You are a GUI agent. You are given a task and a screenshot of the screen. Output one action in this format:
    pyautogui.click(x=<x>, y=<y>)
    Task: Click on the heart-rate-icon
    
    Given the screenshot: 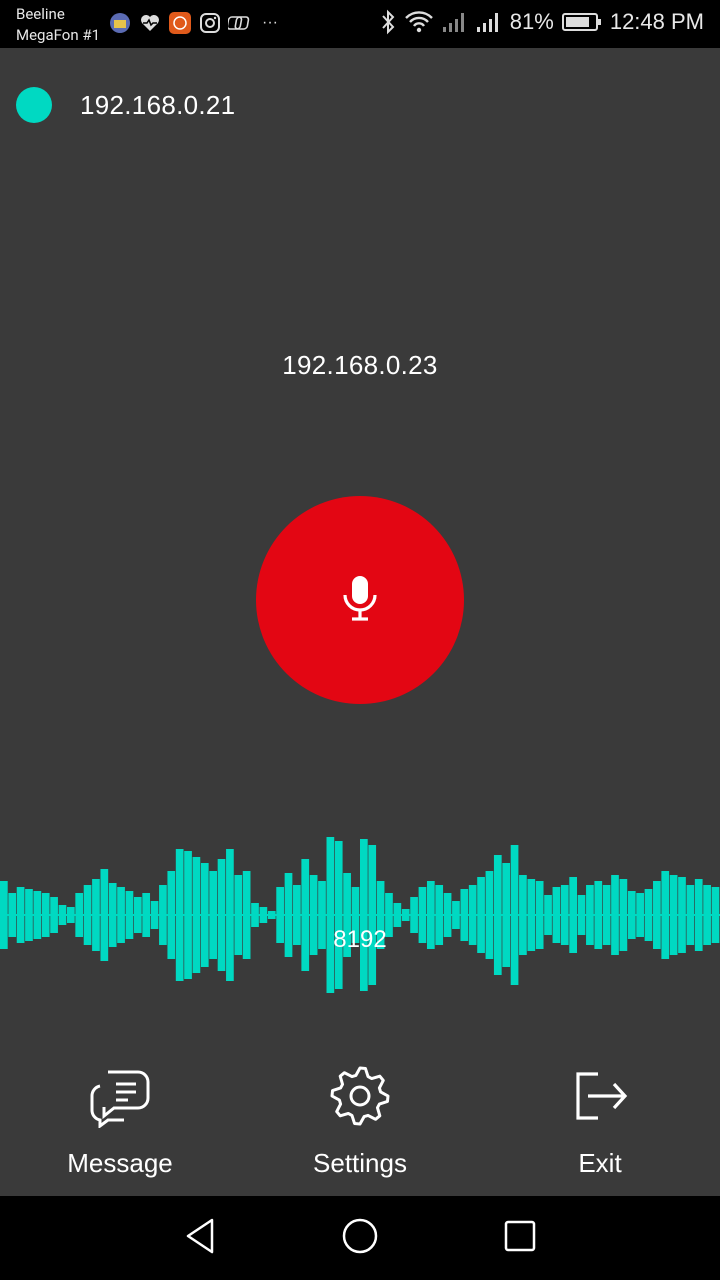 What is the action you would take?
    pyautogui.click(x=150, y=23)
    